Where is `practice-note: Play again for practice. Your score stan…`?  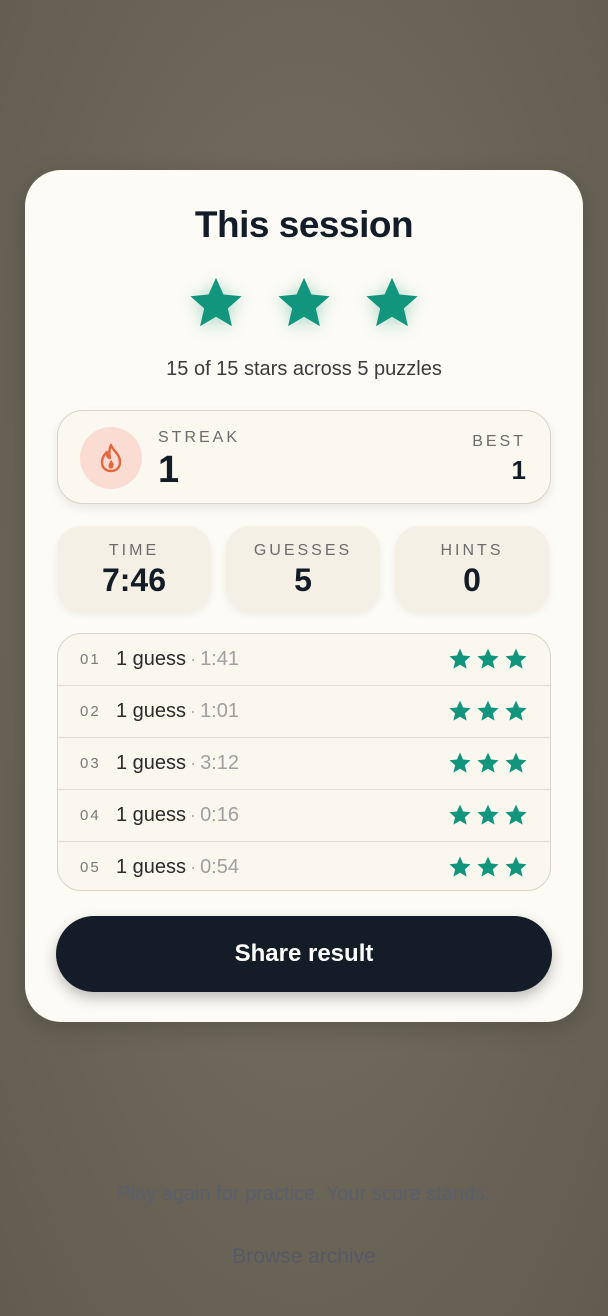
practice-note: Play again for practice. Your score stan… is located at coordinates (304, 1194).